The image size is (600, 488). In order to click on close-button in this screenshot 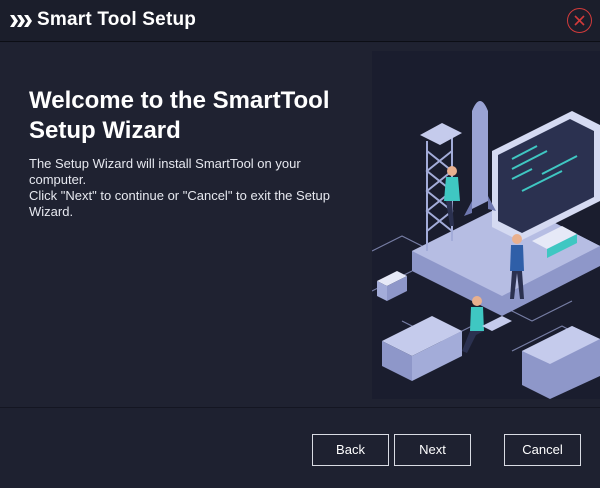, I will do `click(579, 20)`.